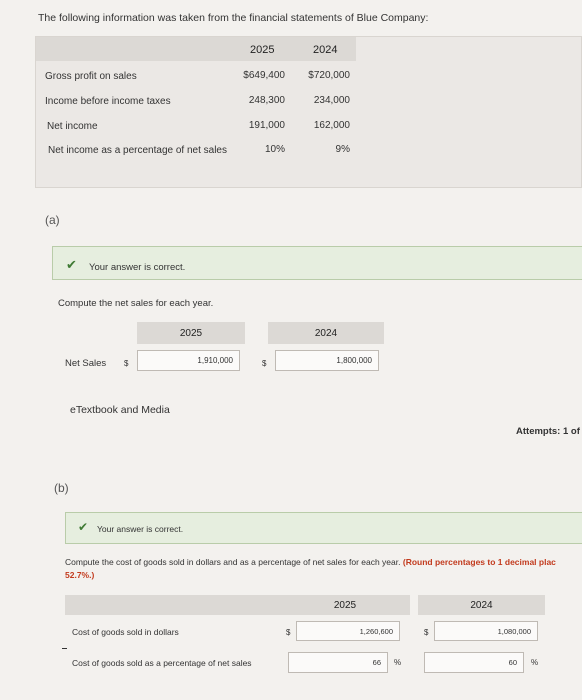 This screenshot has height=700, width=582. Describe the element at coordinates (140, 529) in the screenshot. I see `part-b-status-text: Your answer is correct.` at that location.